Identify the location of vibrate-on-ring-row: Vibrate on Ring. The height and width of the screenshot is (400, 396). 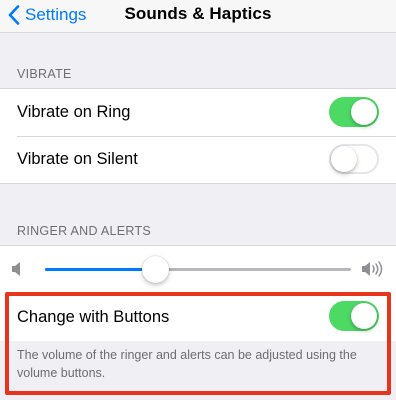
(198, 112).